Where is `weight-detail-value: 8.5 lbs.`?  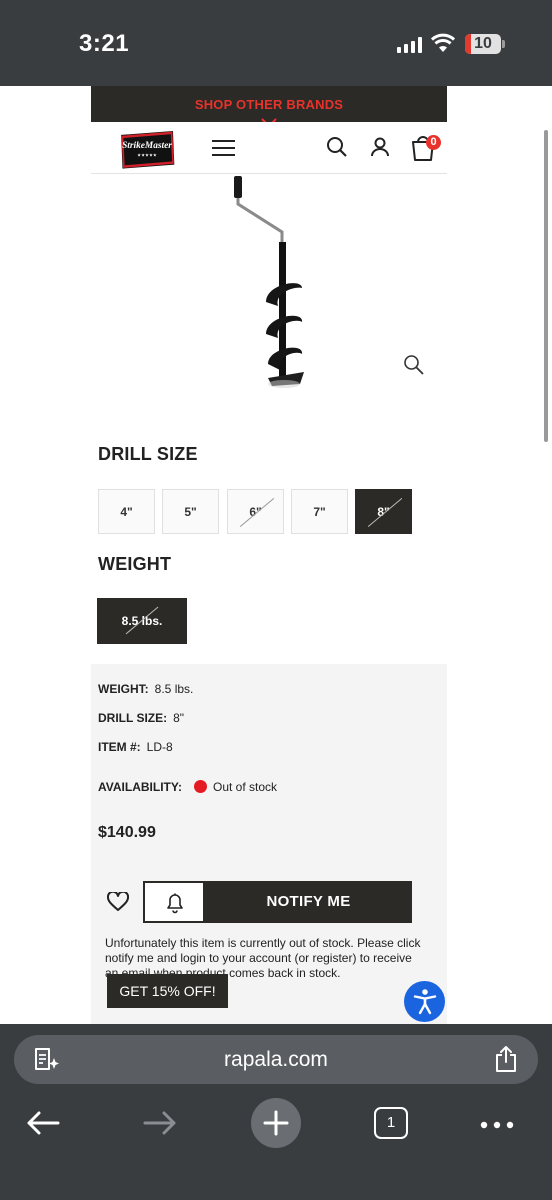 weight-detail-value: 8.5 lbs. is located at coordinates (174, 689).